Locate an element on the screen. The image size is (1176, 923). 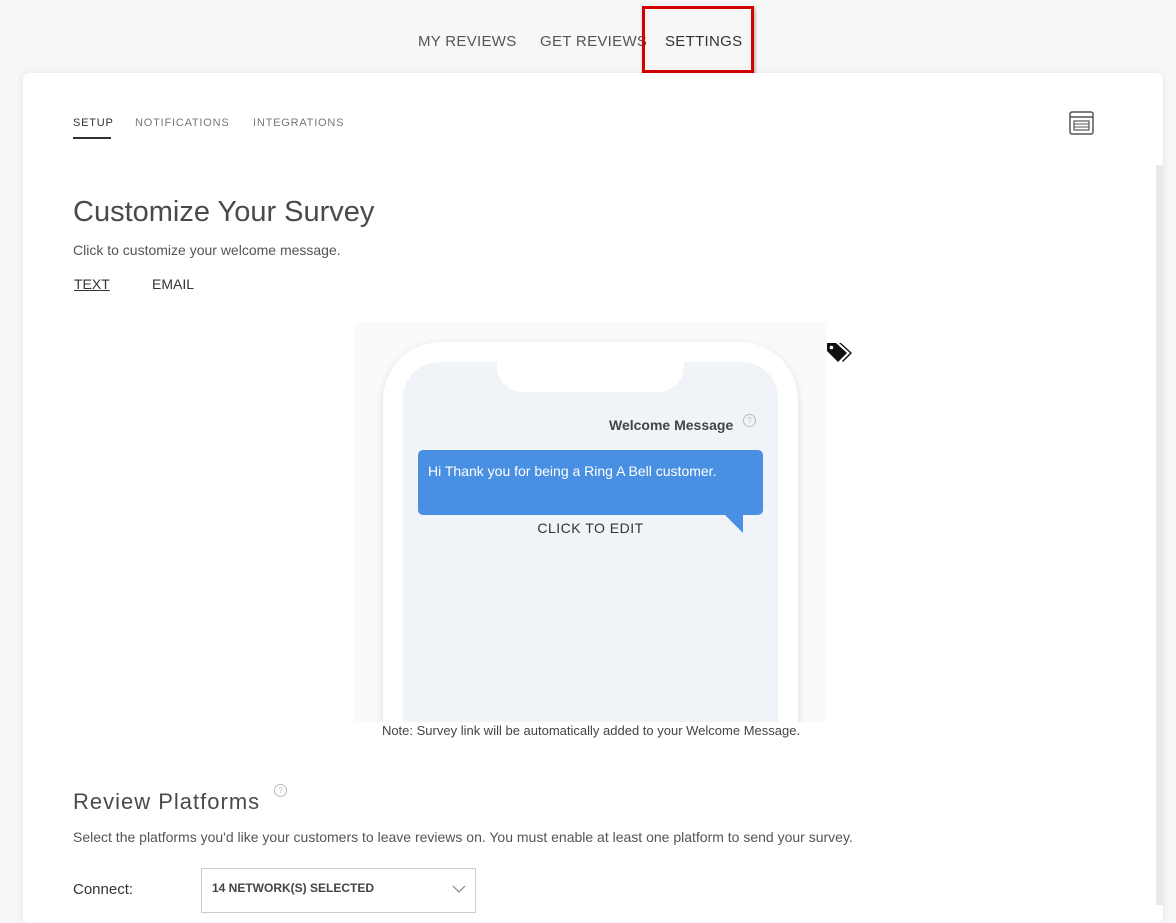
chevron-down-icon is located at coordinates (459, 887).